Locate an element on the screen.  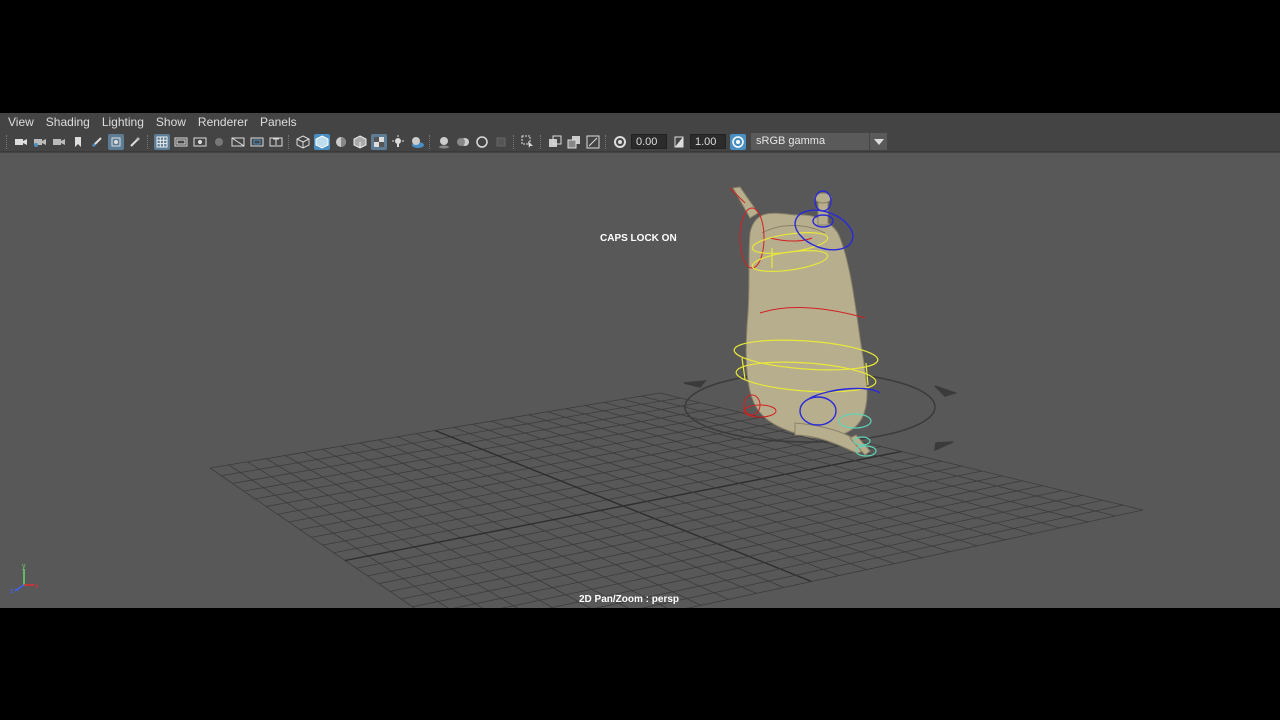
menu-view: View is located at coordinates (21, 122).